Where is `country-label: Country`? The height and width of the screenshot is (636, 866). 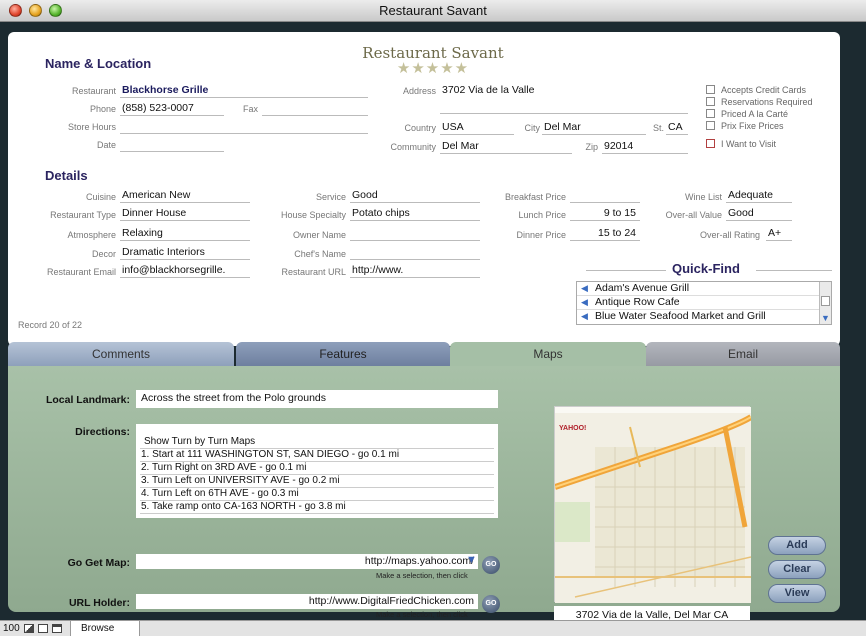
country-label: Country is located at coordinates (420, 128).